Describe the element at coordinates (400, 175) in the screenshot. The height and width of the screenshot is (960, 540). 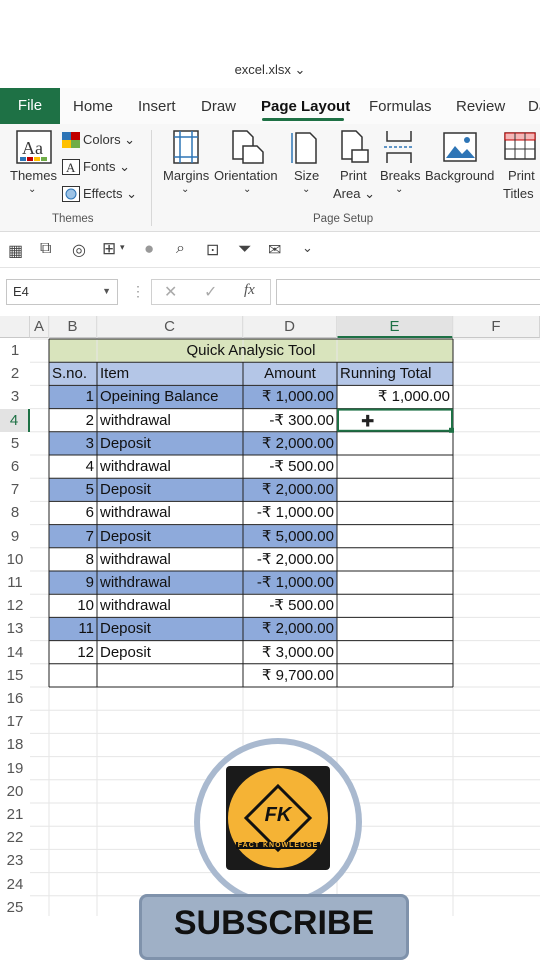
I see `breaks-label: Breaks` at that location.